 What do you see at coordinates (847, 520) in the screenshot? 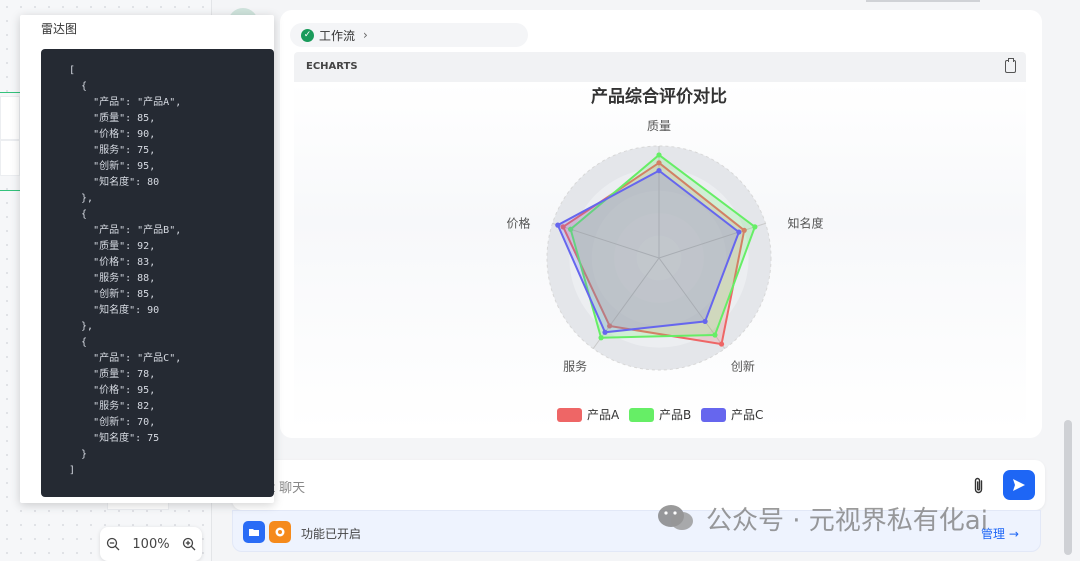
I see `watermark-text: 公众号 · 元视界私有化ai` at bounding box center [847, 520].